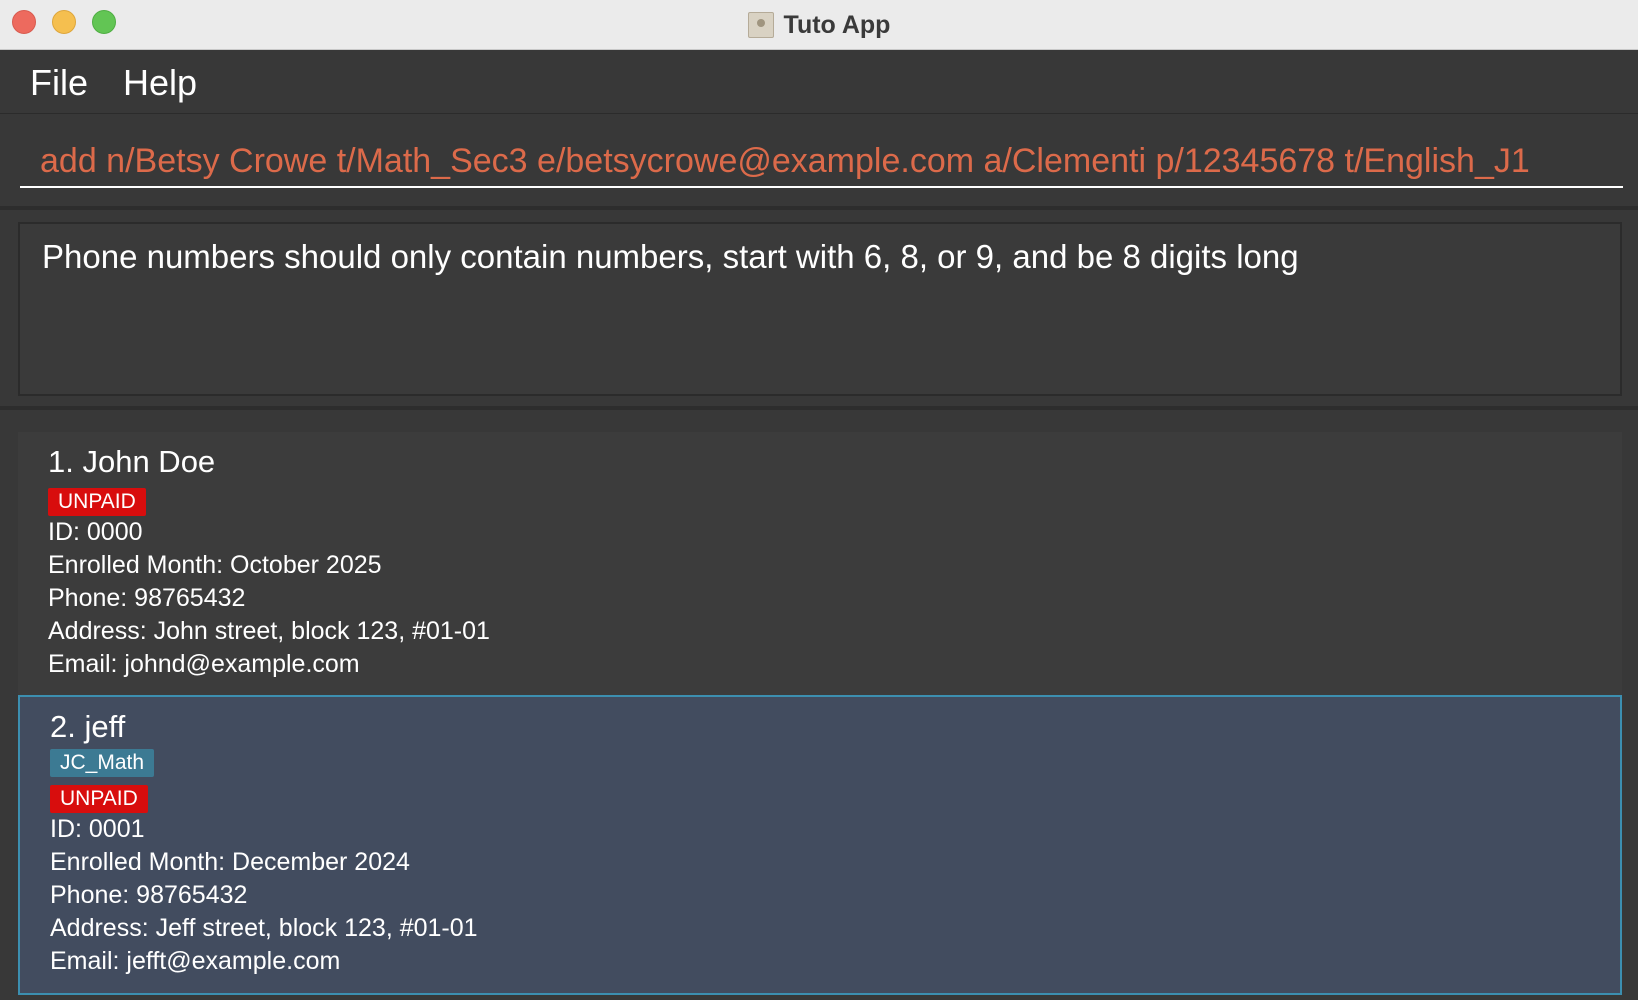  I want to click on person-id: ID: 0001, so click(97, 829).